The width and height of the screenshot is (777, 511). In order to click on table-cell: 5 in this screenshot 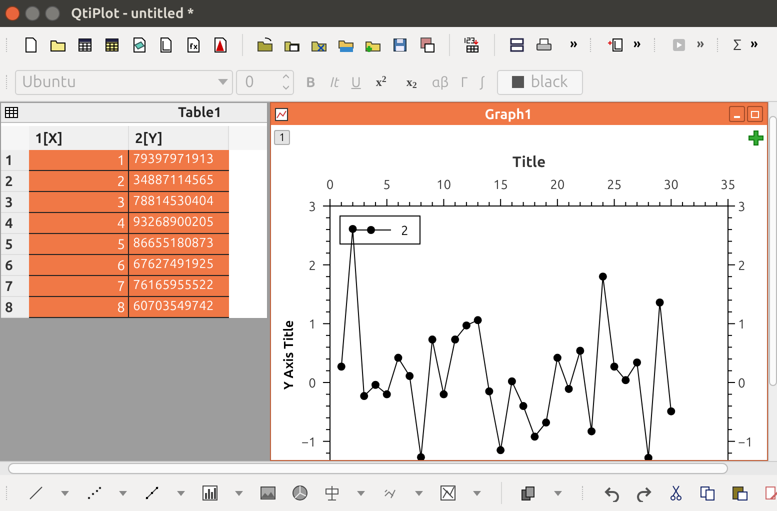, I will do `click(79, 244)`.